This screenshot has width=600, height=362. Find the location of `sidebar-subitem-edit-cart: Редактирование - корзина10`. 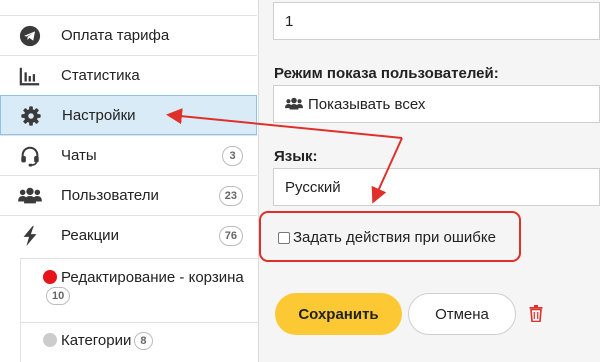

sidebar-subitem-edit-cart: Редактирование - корзина10 is located at coordinates (139, 290).